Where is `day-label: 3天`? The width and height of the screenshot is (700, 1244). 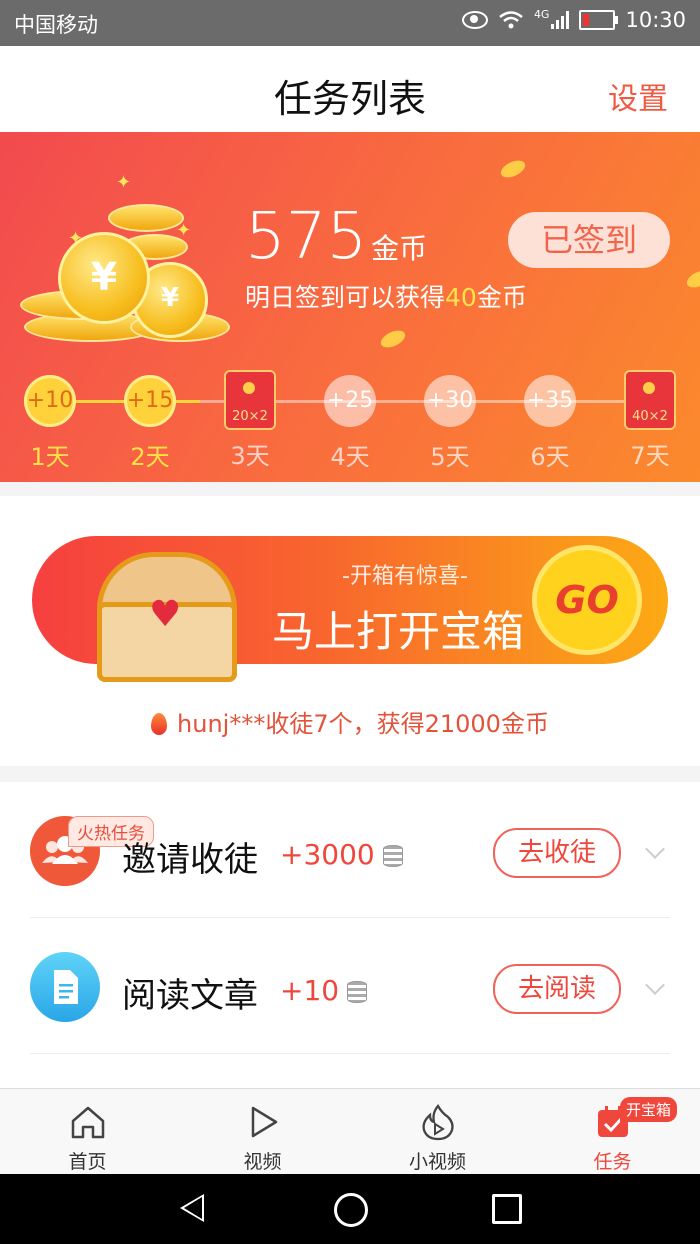 day-label: 3天 is located at coordinates (250, 456).